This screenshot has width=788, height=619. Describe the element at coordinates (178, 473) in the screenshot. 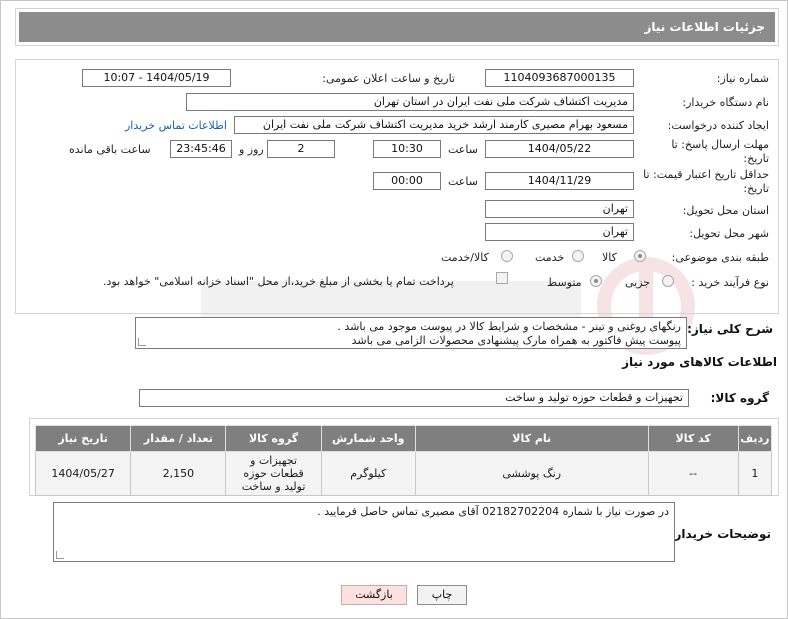

I see `cell-qty: 2,150` at that location.